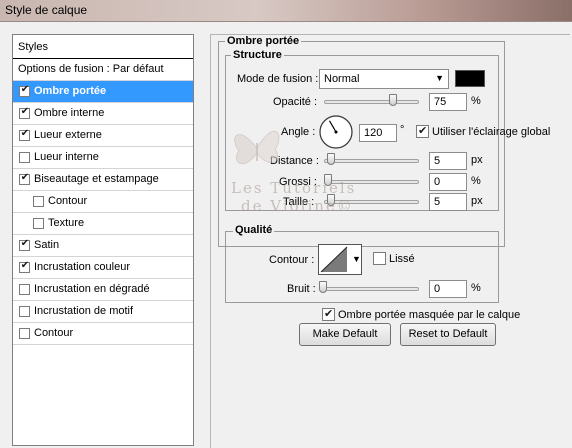 This screenshot has width=572, height=448. Describe the element at coordinates (491, 132) in the screenshot. I see `global-light-label: Utiliser l'éclairage global` at that location.